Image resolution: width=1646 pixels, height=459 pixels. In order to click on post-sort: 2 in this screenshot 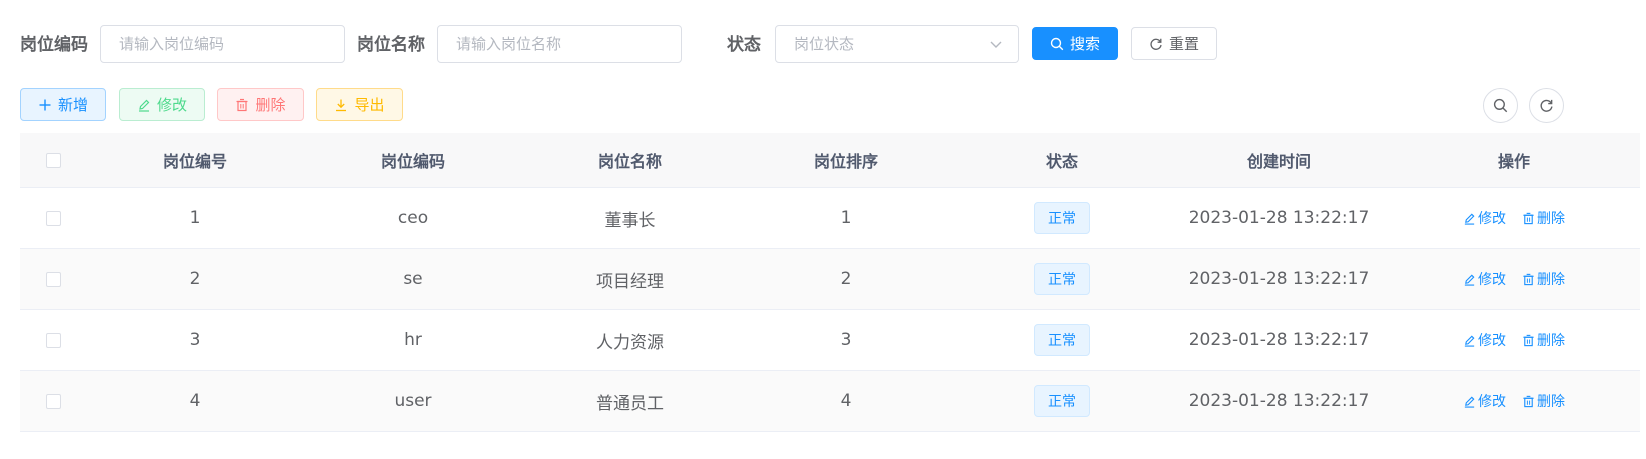, I will do `click(846, 279)`.